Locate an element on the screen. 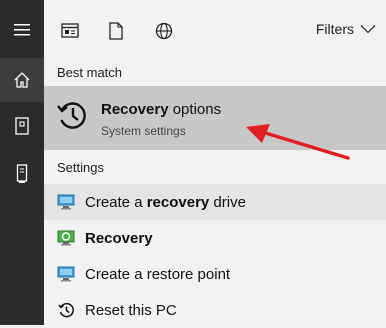  list-item-label-pre: Reset this PC is located at coordinates (131, 310).